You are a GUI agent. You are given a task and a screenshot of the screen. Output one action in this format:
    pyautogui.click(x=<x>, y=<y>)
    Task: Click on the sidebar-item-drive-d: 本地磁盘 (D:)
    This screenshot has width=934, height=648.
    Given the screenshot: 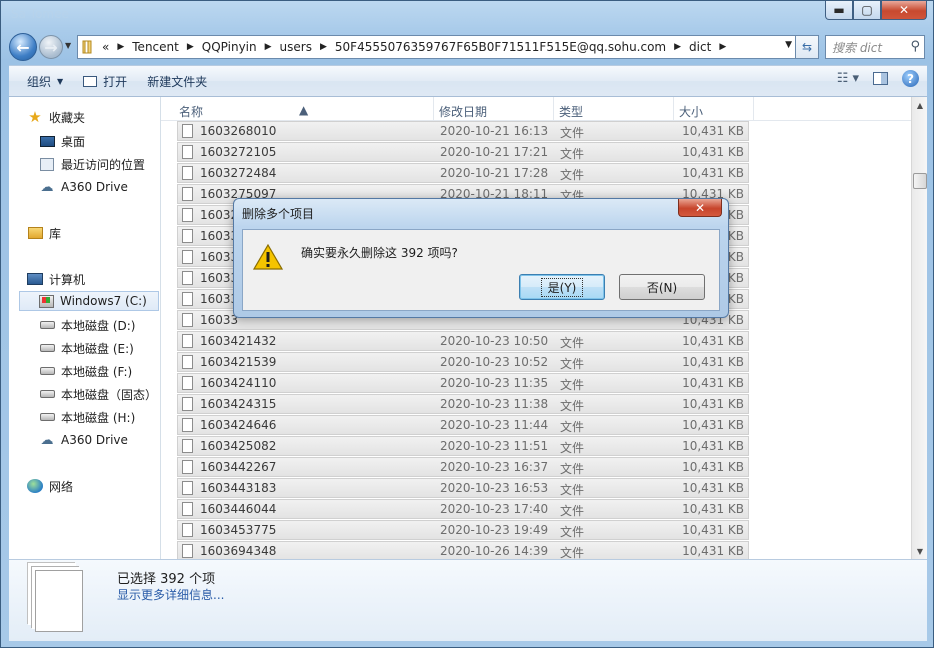 What is the action you would take?
    pyautogui.click(x=87, y=325)
    